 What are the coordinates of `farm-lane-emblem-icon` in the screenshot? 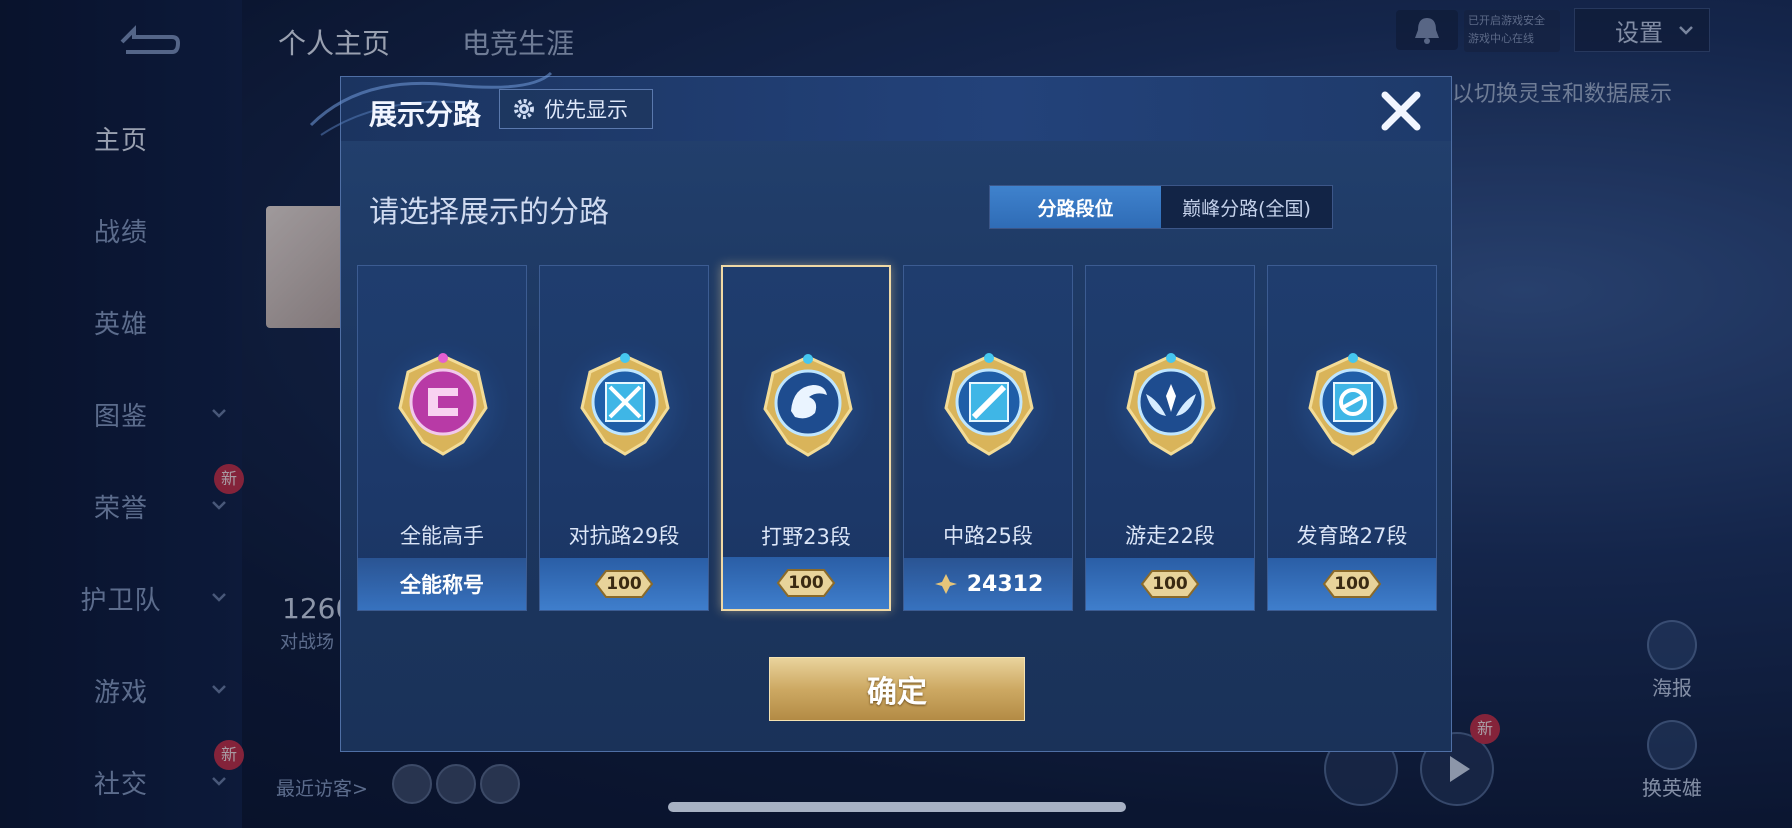 It's located at (1353, 404).